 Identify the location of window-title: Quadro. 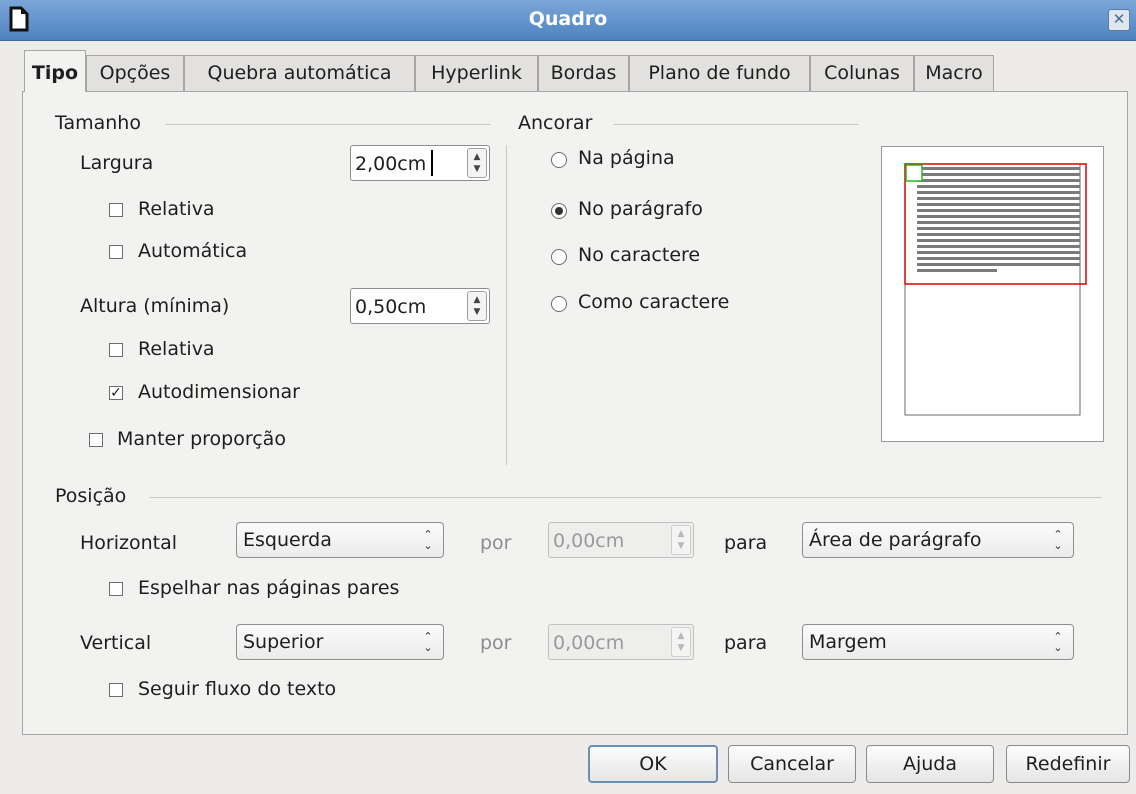
(568, 19).